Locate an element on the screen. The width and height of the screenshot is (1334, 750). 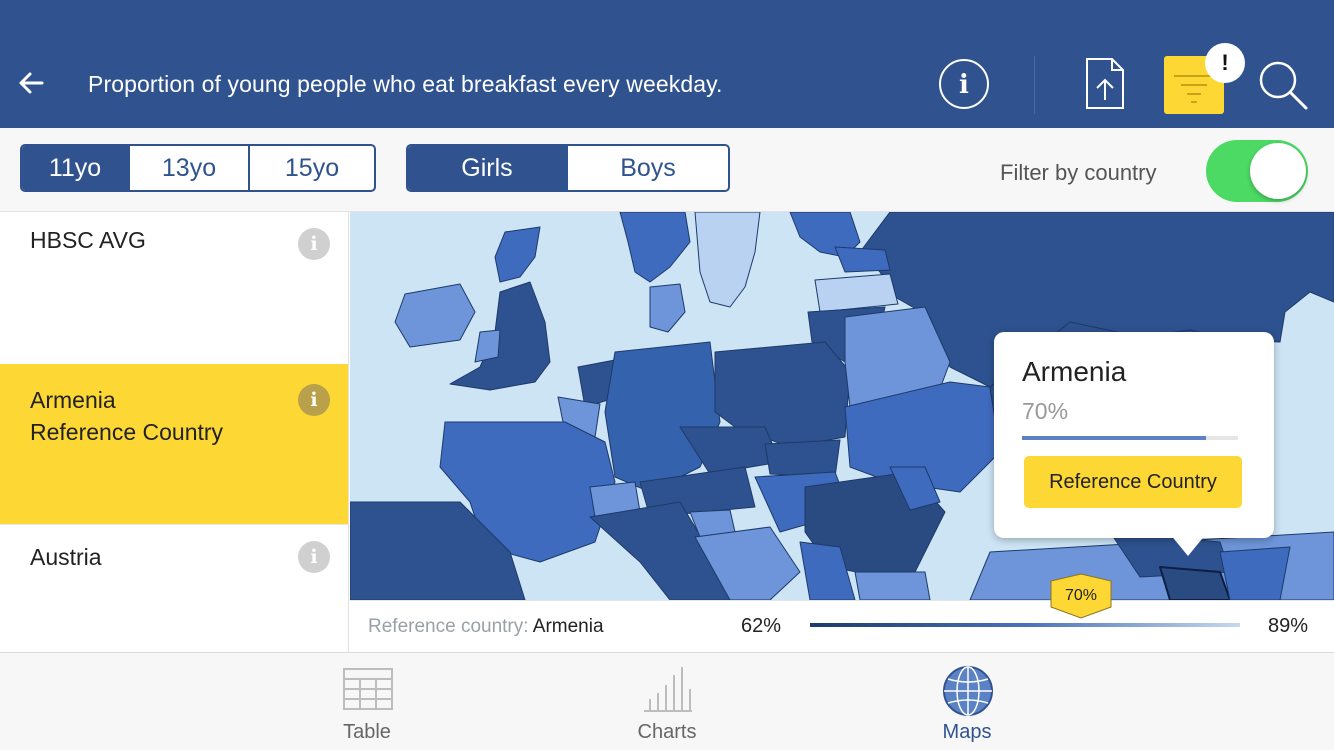
map-region-slovakia is located at coordinates (802, 458).